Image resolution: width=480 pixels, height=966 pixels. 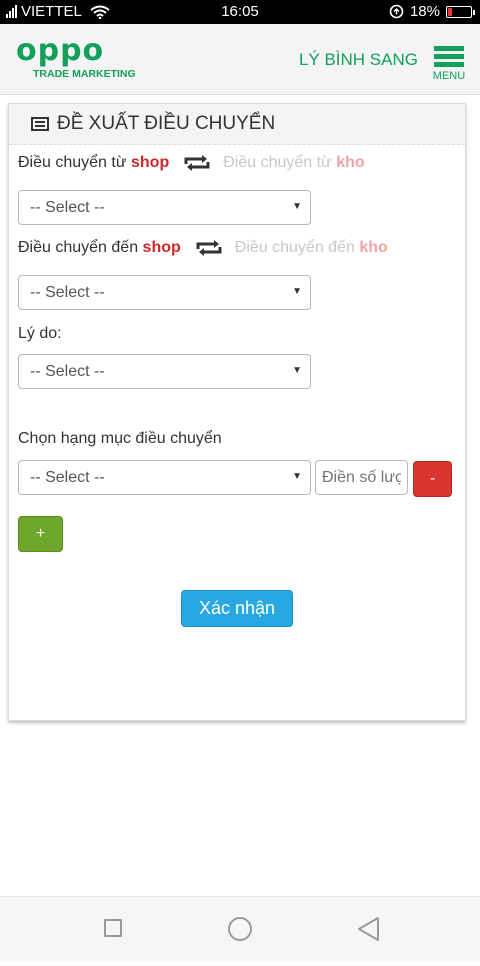 I want to click on circle-icon, so click(x=240, y=929).